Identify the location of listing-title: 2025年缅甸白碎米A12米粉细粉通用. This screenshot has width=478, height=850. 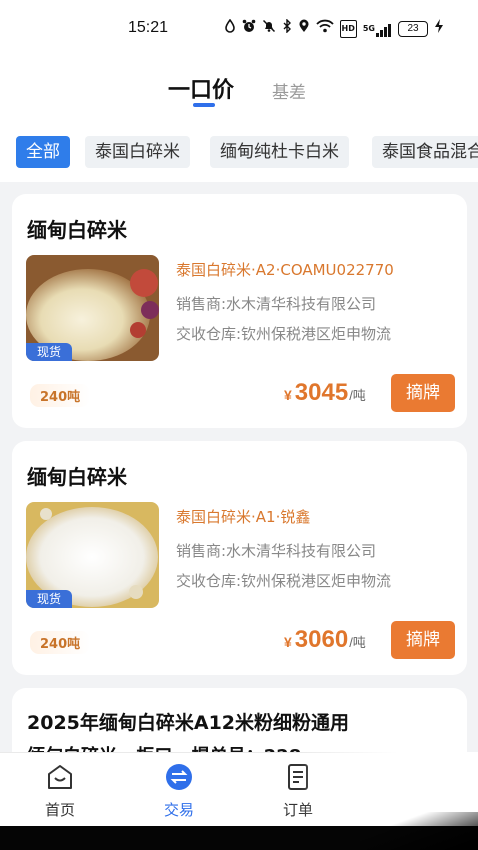
(188, 723).